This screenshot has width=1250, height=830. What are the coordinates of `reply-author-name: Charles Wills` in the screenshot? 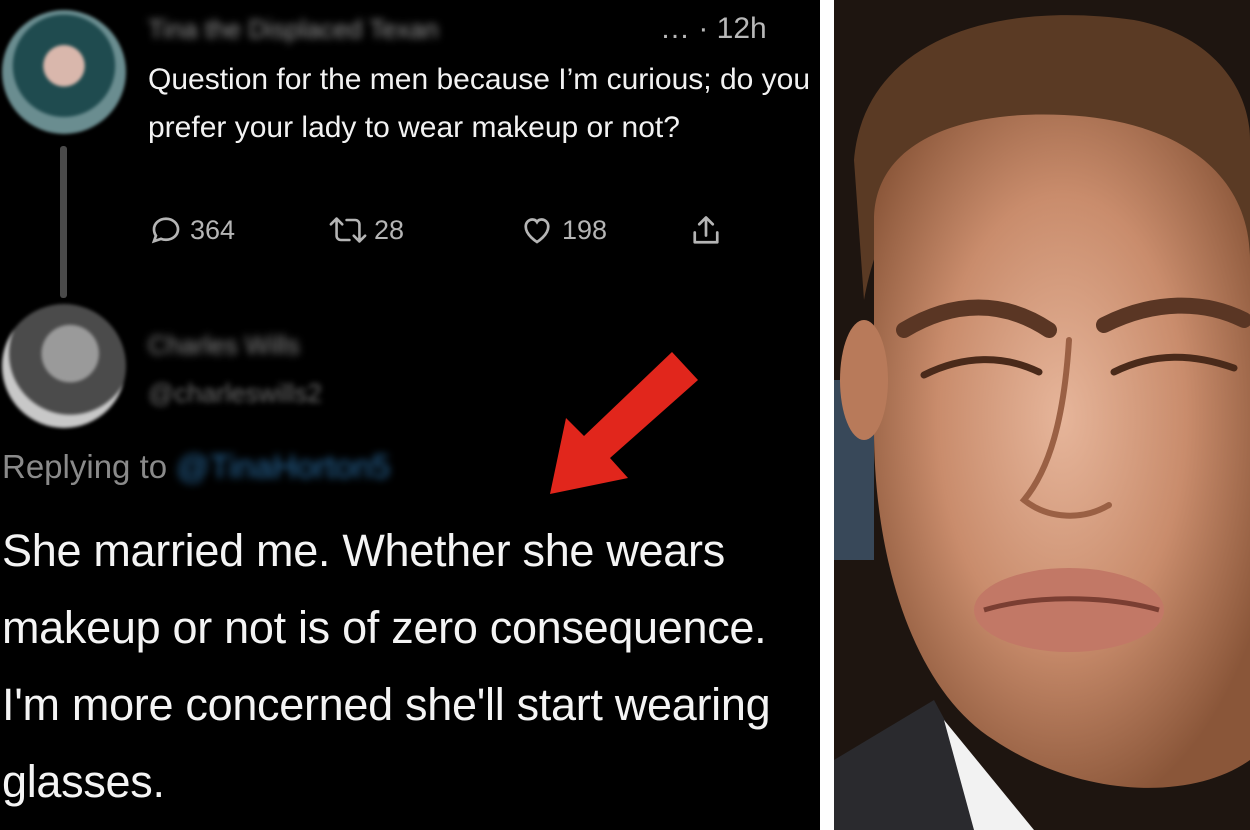 It's located at (224, 345).